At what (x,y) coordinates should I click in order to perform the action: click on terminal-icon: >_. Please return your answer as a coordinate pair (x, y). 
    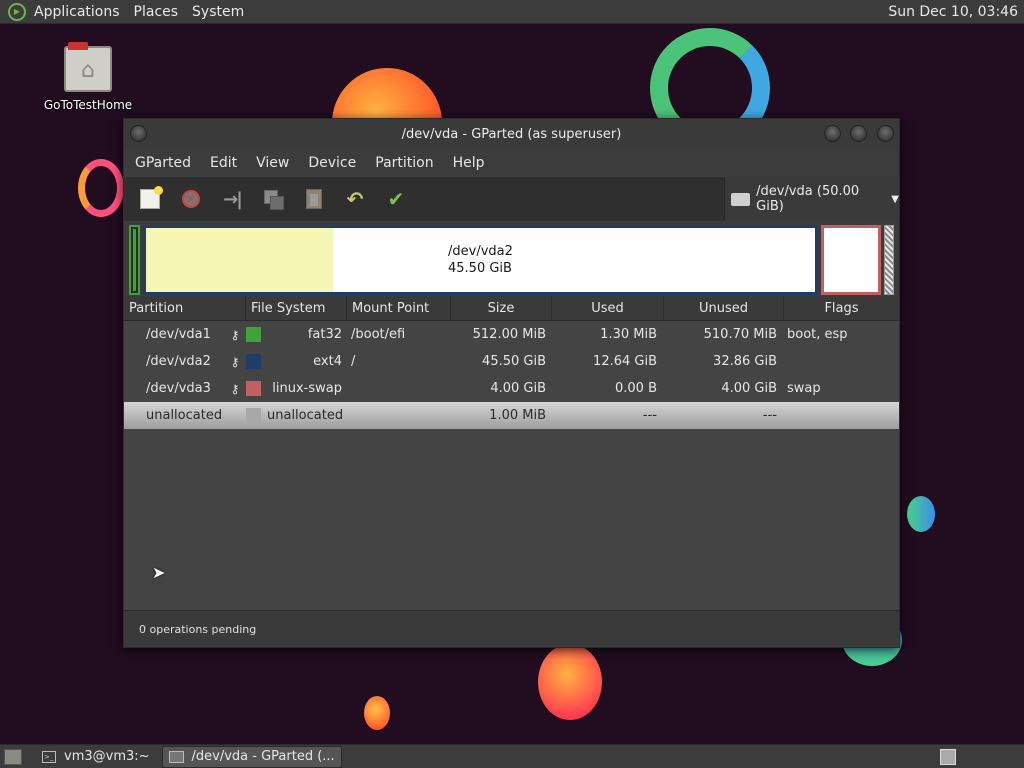
    Looking at the image, I should click on (49, 756).